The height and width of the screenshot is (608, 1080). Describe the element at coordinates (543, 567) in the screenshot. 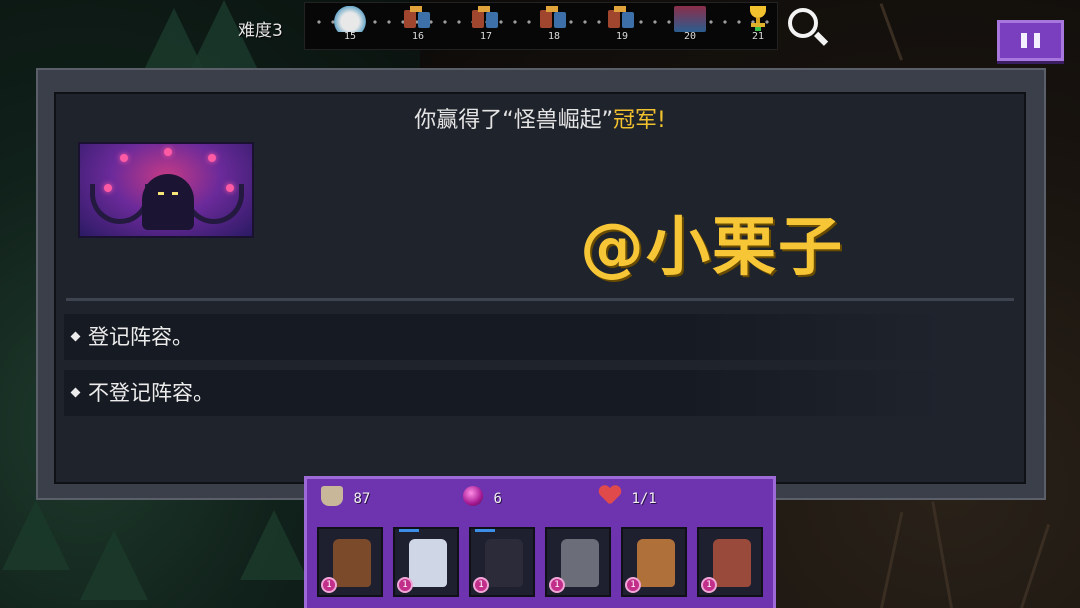

I see `hero-slots: 1 1 1 1 1 1` at that location.